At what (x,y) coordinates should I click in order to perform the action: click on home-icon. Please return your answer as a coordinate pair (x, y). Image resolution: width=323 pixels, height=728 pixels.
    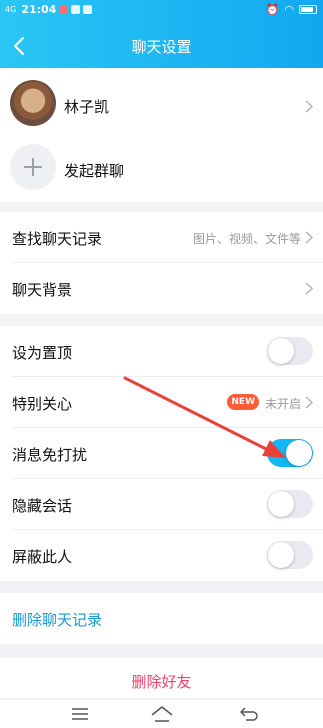
    Looking at the image, I should click on (162, 714).